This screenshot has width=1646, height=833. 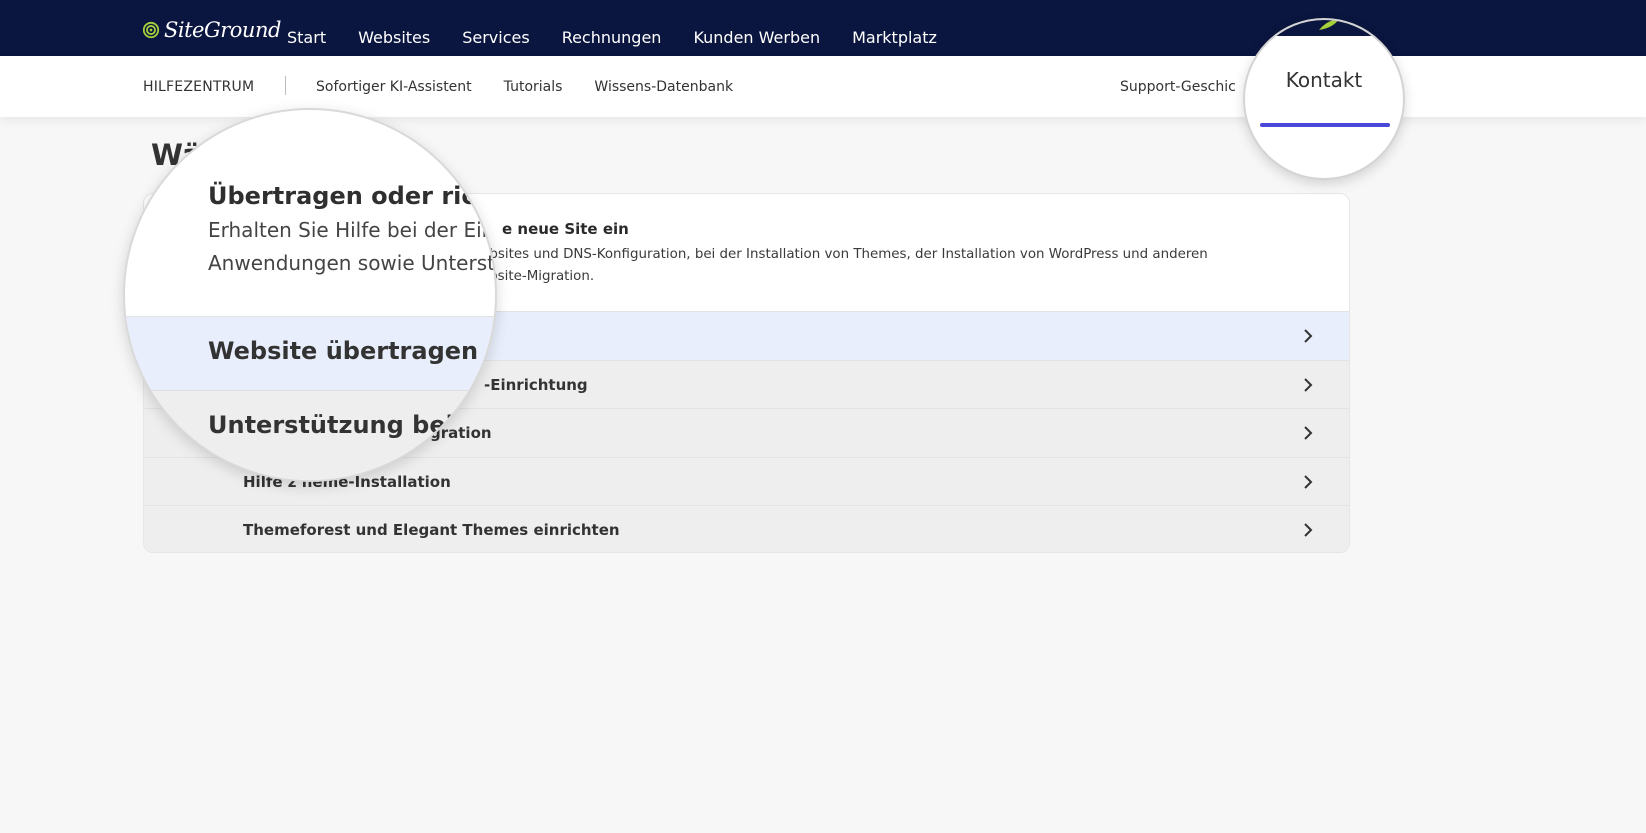 What do you see at coordinates (663, 87) in the screenshot?
I see `subnav-wissens-datenbank: Wissens-Datenbank` at bounding box center [663, 87].